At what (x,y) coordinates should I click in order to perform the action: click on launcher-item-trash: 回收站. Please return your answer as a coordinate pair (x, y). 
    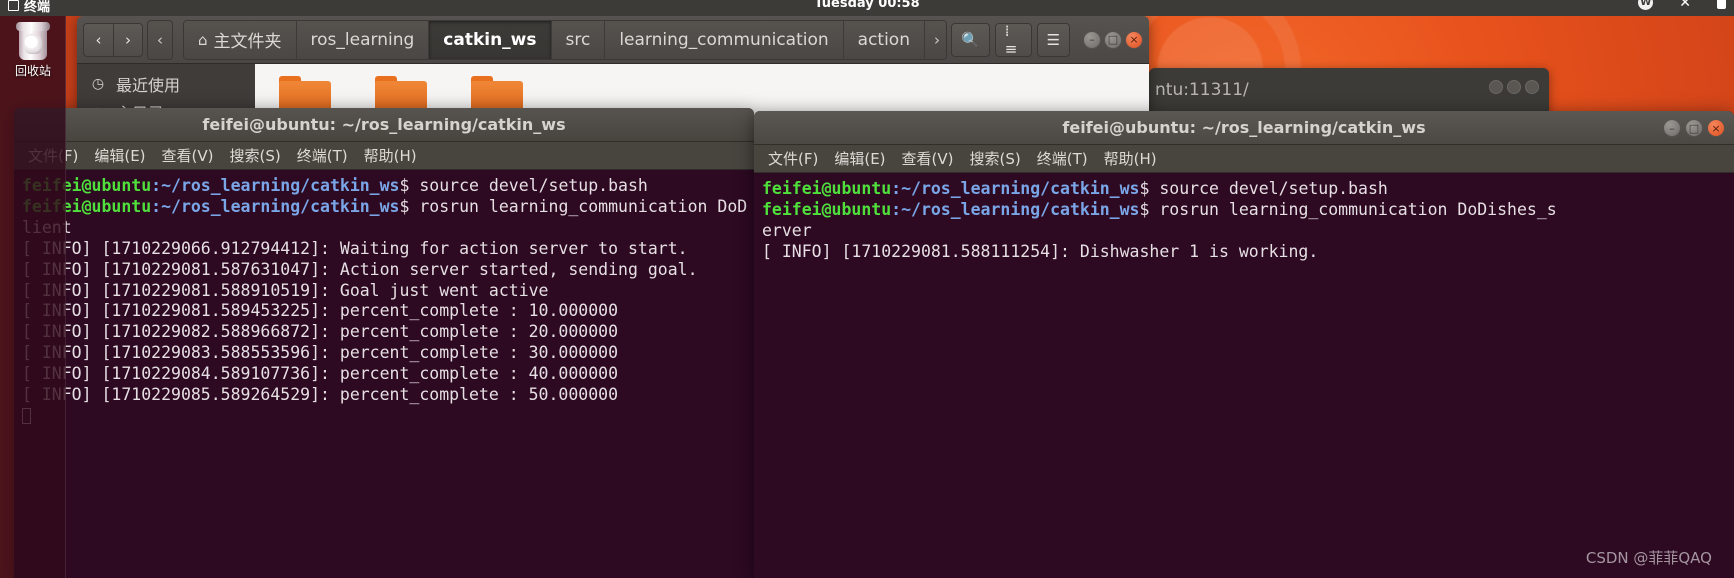
    Looking at the image, I should click on (33, 49).